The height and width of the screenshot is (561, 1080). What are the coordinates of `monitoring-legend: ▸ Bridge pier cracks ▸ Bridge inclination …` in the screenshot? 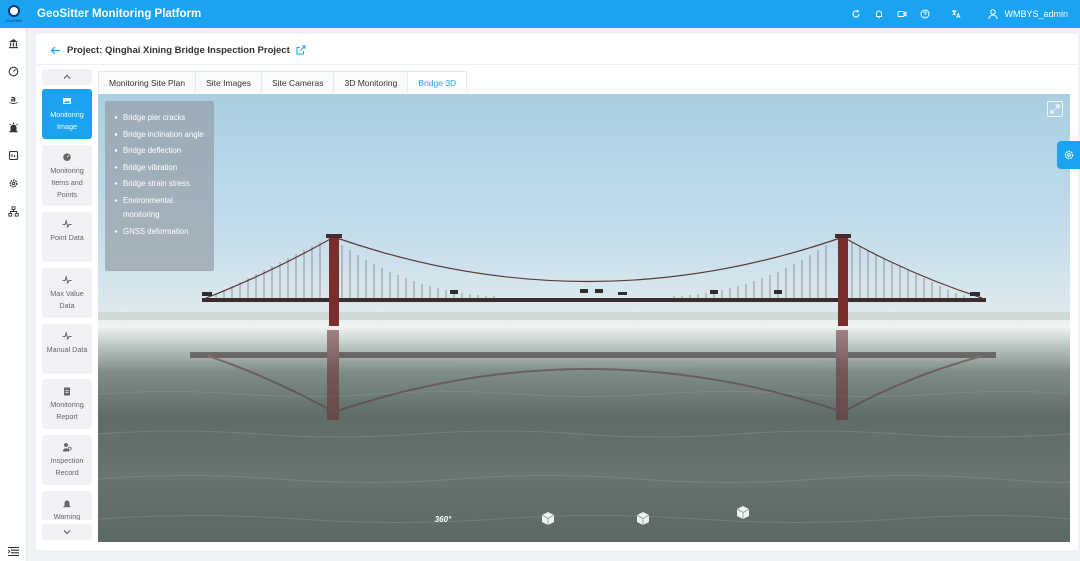 It's located at (159, 186).